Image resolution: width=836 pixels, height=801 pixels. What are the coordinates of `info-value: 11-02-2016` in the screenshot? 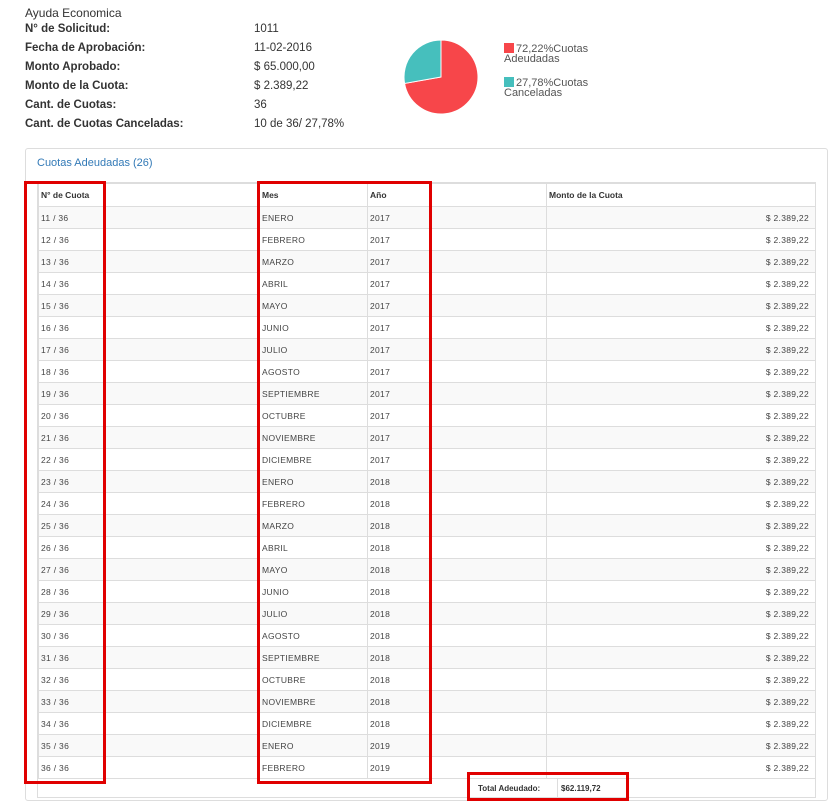 It's located at (283, 48).